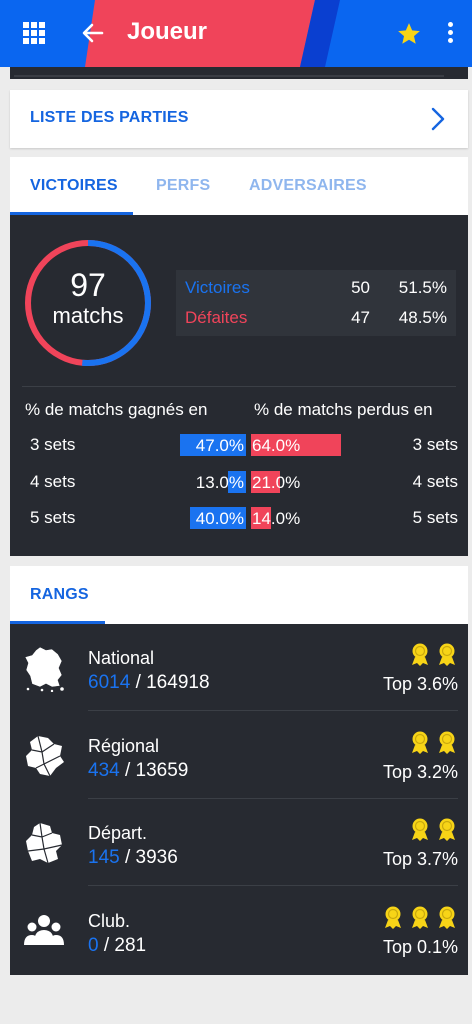  Describe the element at coordinates (109, 920) in the screenshot. I see `rank-scope-label: Club.` at that location.